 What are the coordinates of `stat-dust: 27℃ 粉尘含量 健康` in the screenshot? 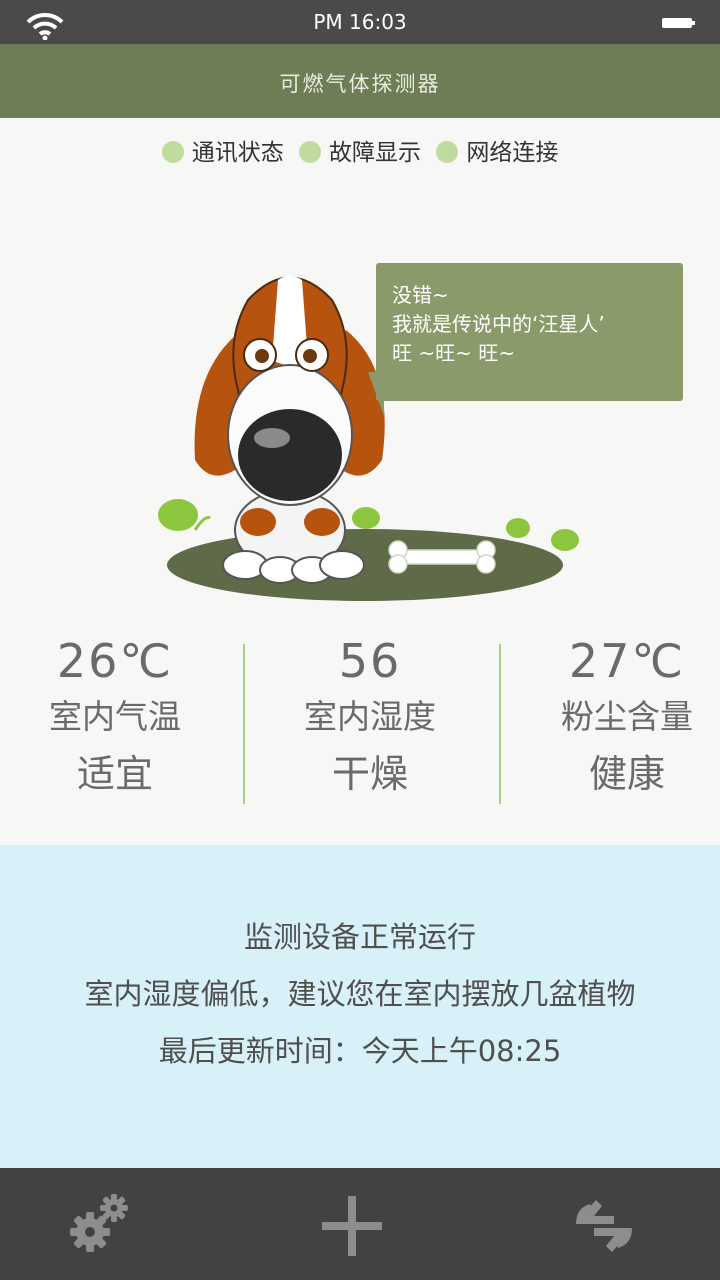 It's located at (621, 718).